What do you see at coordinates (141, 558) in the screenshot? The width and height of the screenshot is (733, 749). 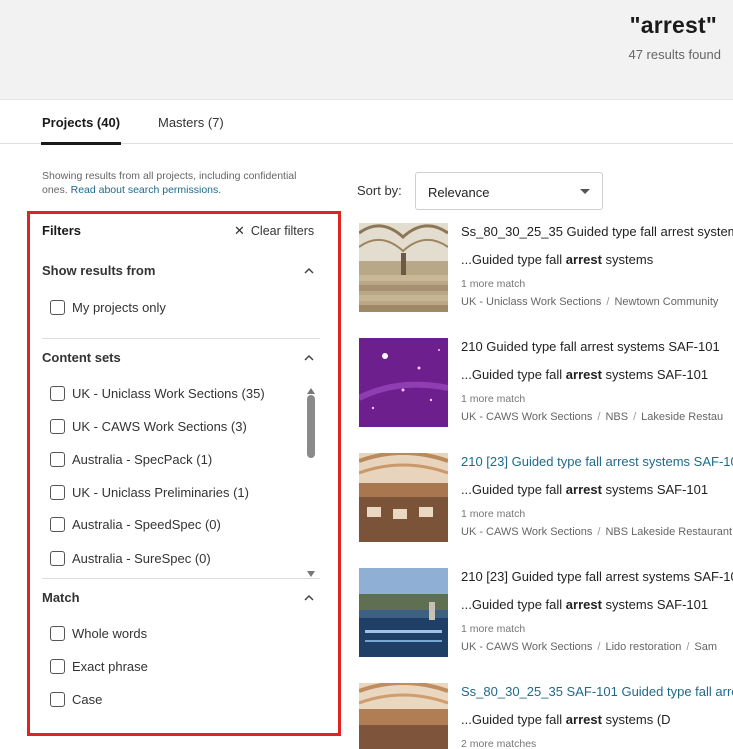 I see `checkbox-label: Australia - SureSpec (0)` at bounding box center [141, 558].